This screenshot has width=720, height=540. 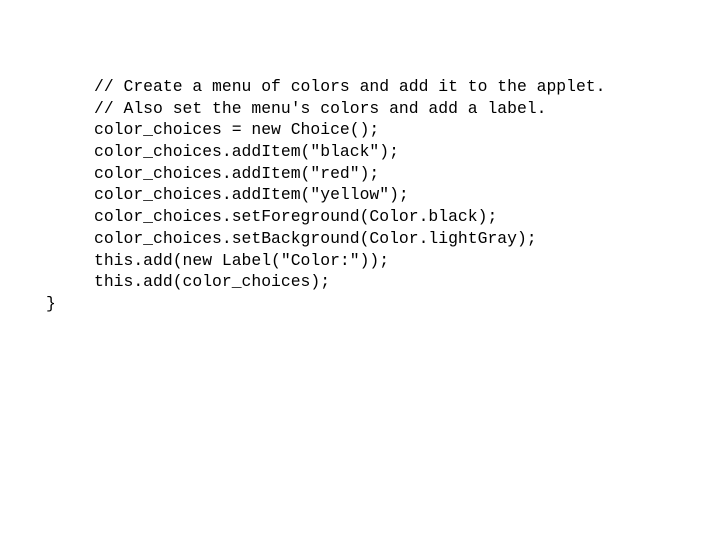 I want to click on code-line: color_choices = new Choice();, so click(x=237, y=130).